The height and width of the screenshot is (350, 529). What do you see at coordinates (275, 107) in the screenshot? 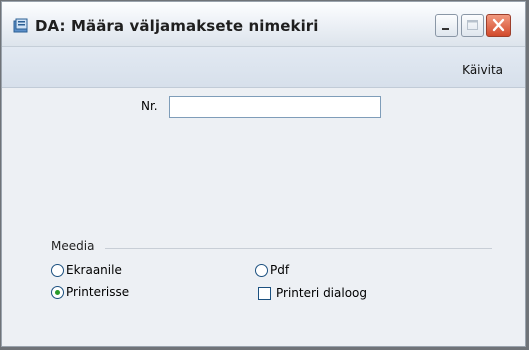
I see `nr-field` at bounding box center [275, 107].